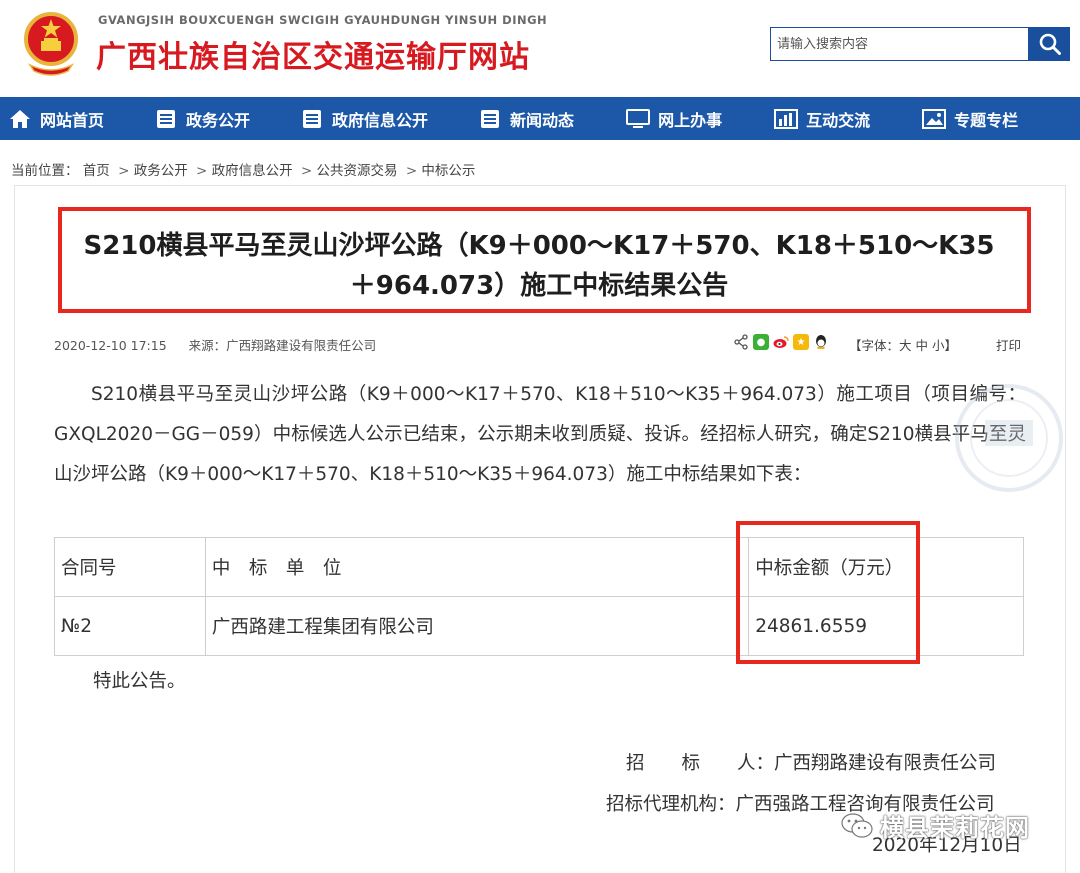  Describe the element at coordinates (828, 592) in the screenshot. I see `amount-highlight-box` at that location.